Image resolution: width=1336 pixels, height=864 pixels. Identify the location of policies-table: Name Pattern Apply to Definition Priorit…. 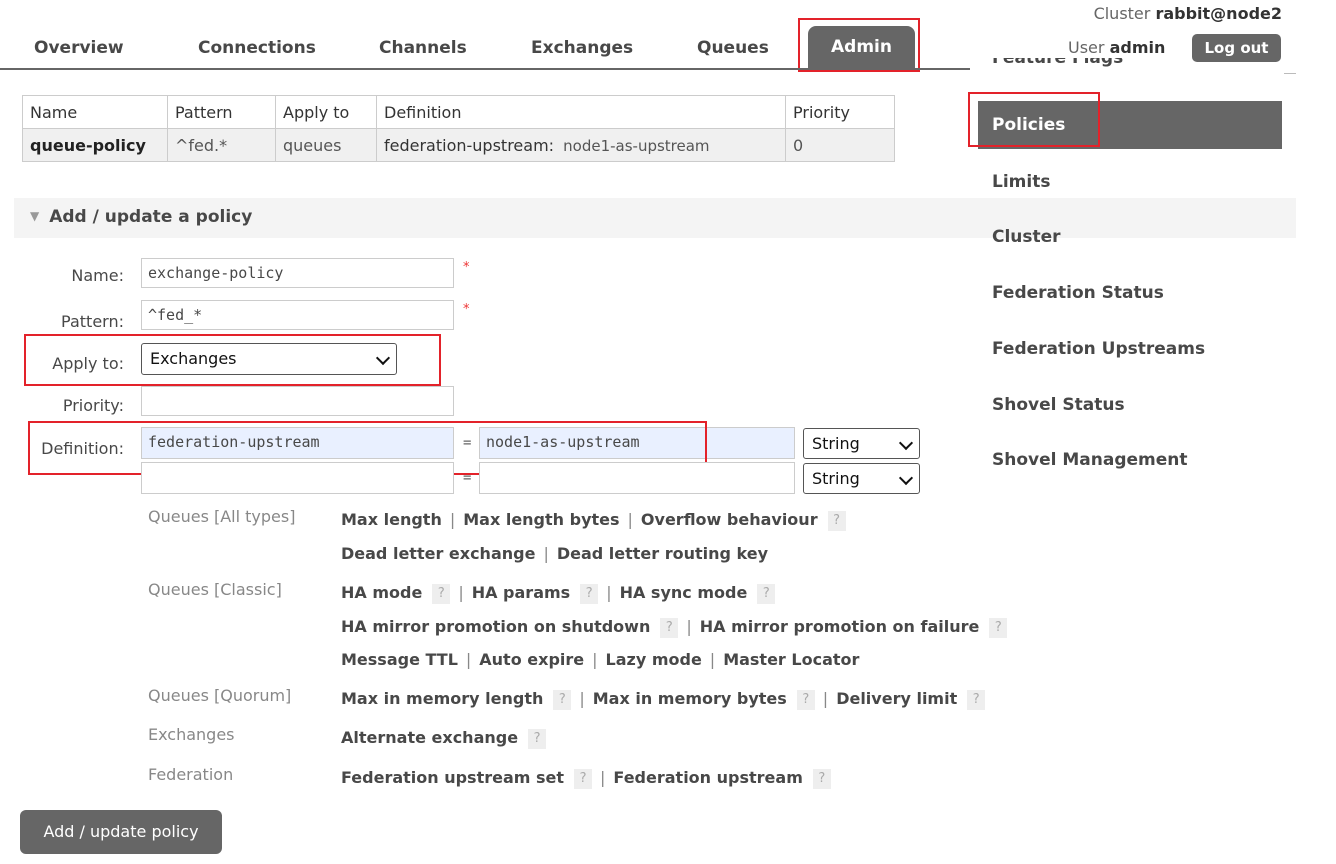
(458, 128).